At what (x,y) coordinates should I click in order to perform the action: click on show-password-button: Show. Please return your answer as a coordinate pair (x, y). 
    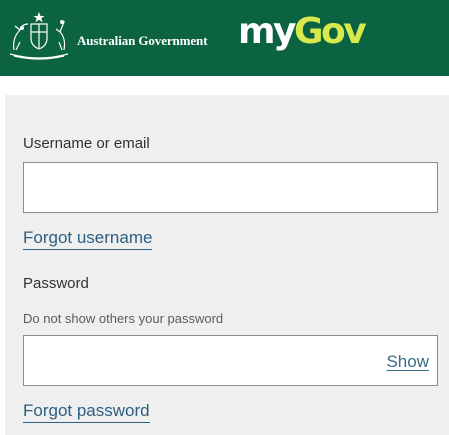
    Looking at the image, I should click on (407, 362).